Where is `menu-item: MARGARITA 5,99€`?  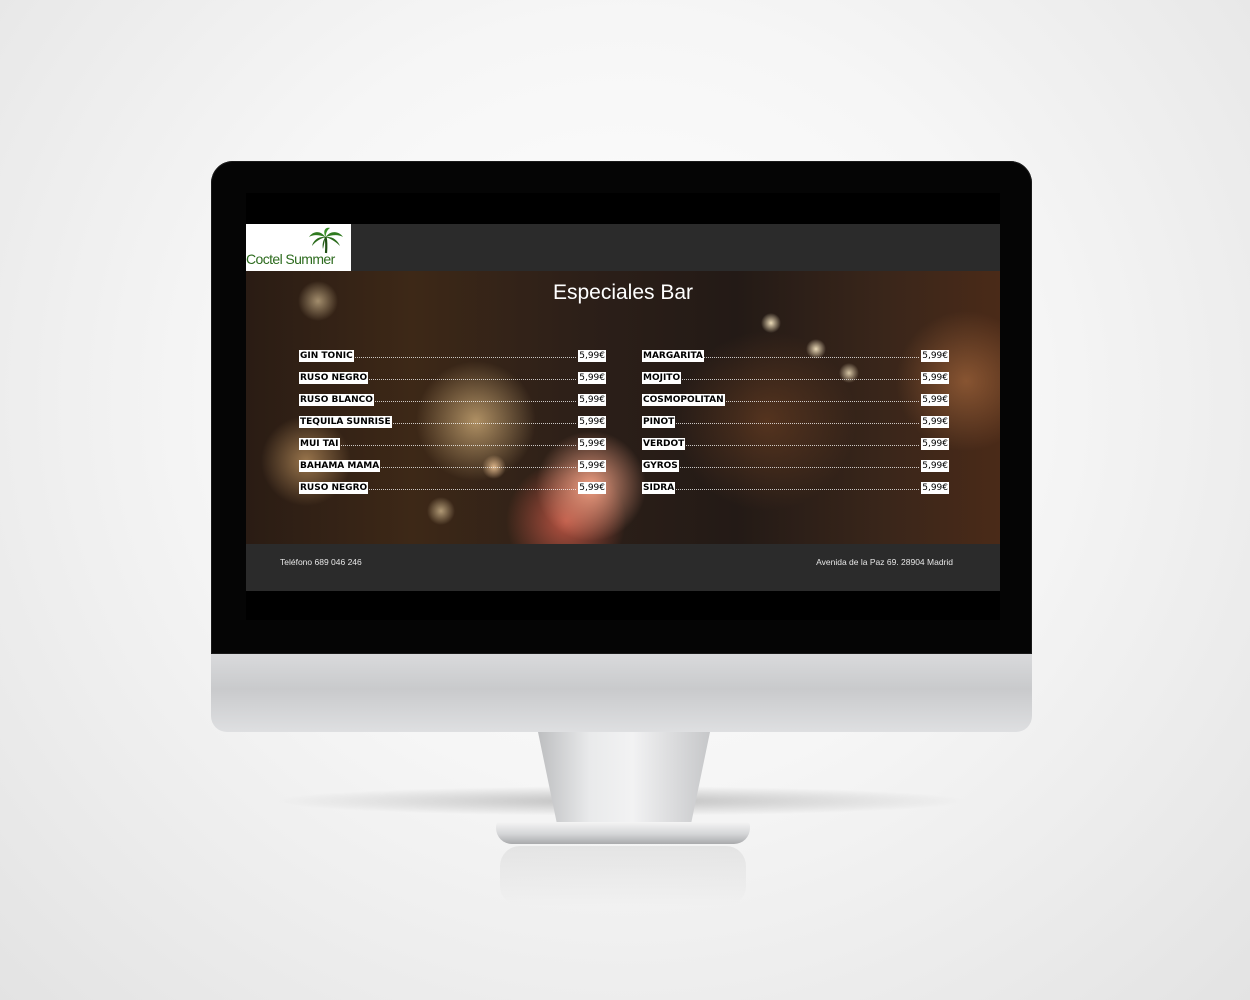
menu-item: MARGARITA 5,99€ is located at coordinates (795, 356).